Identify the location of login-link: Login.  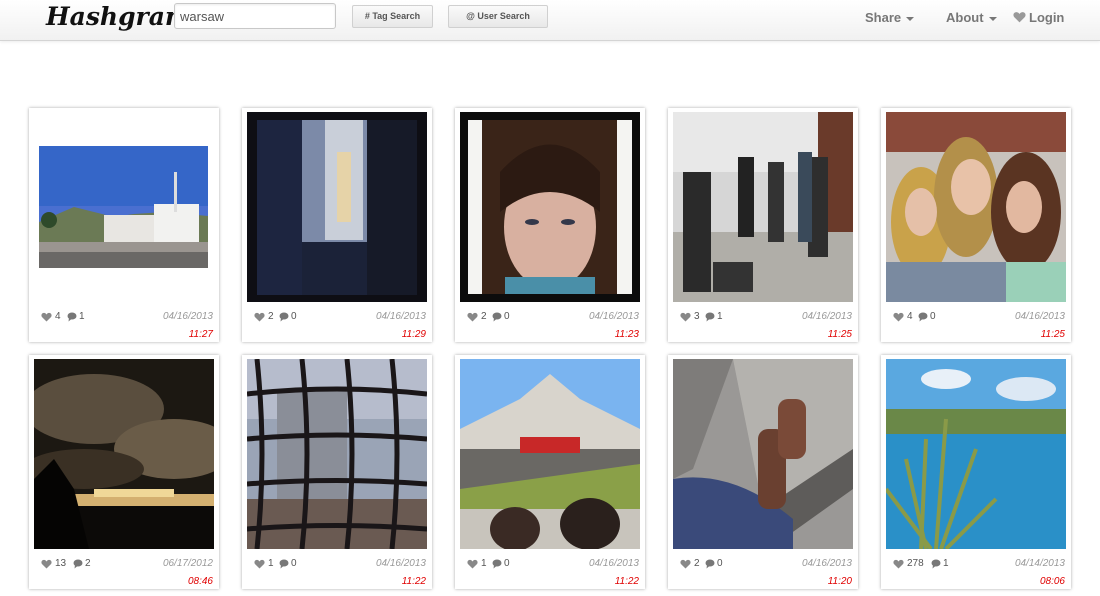
(1038, 17).